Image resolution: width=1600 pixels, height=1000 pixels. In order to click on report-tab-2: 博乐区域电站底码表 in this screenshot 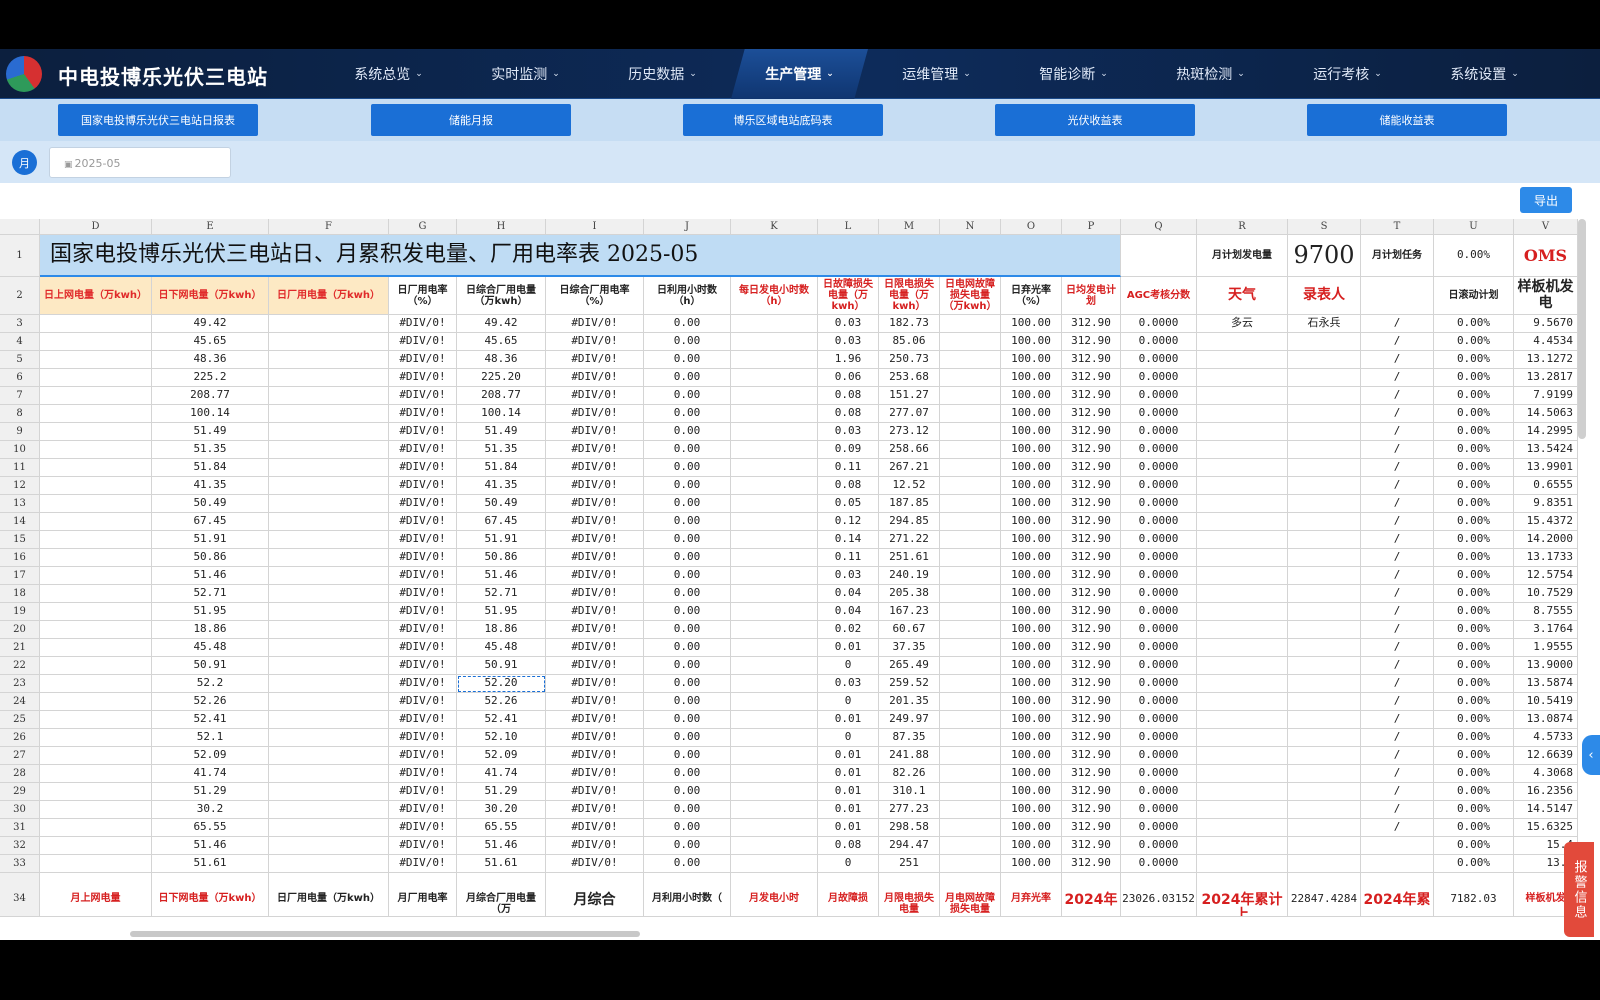, I will do `click(783, 120)`.